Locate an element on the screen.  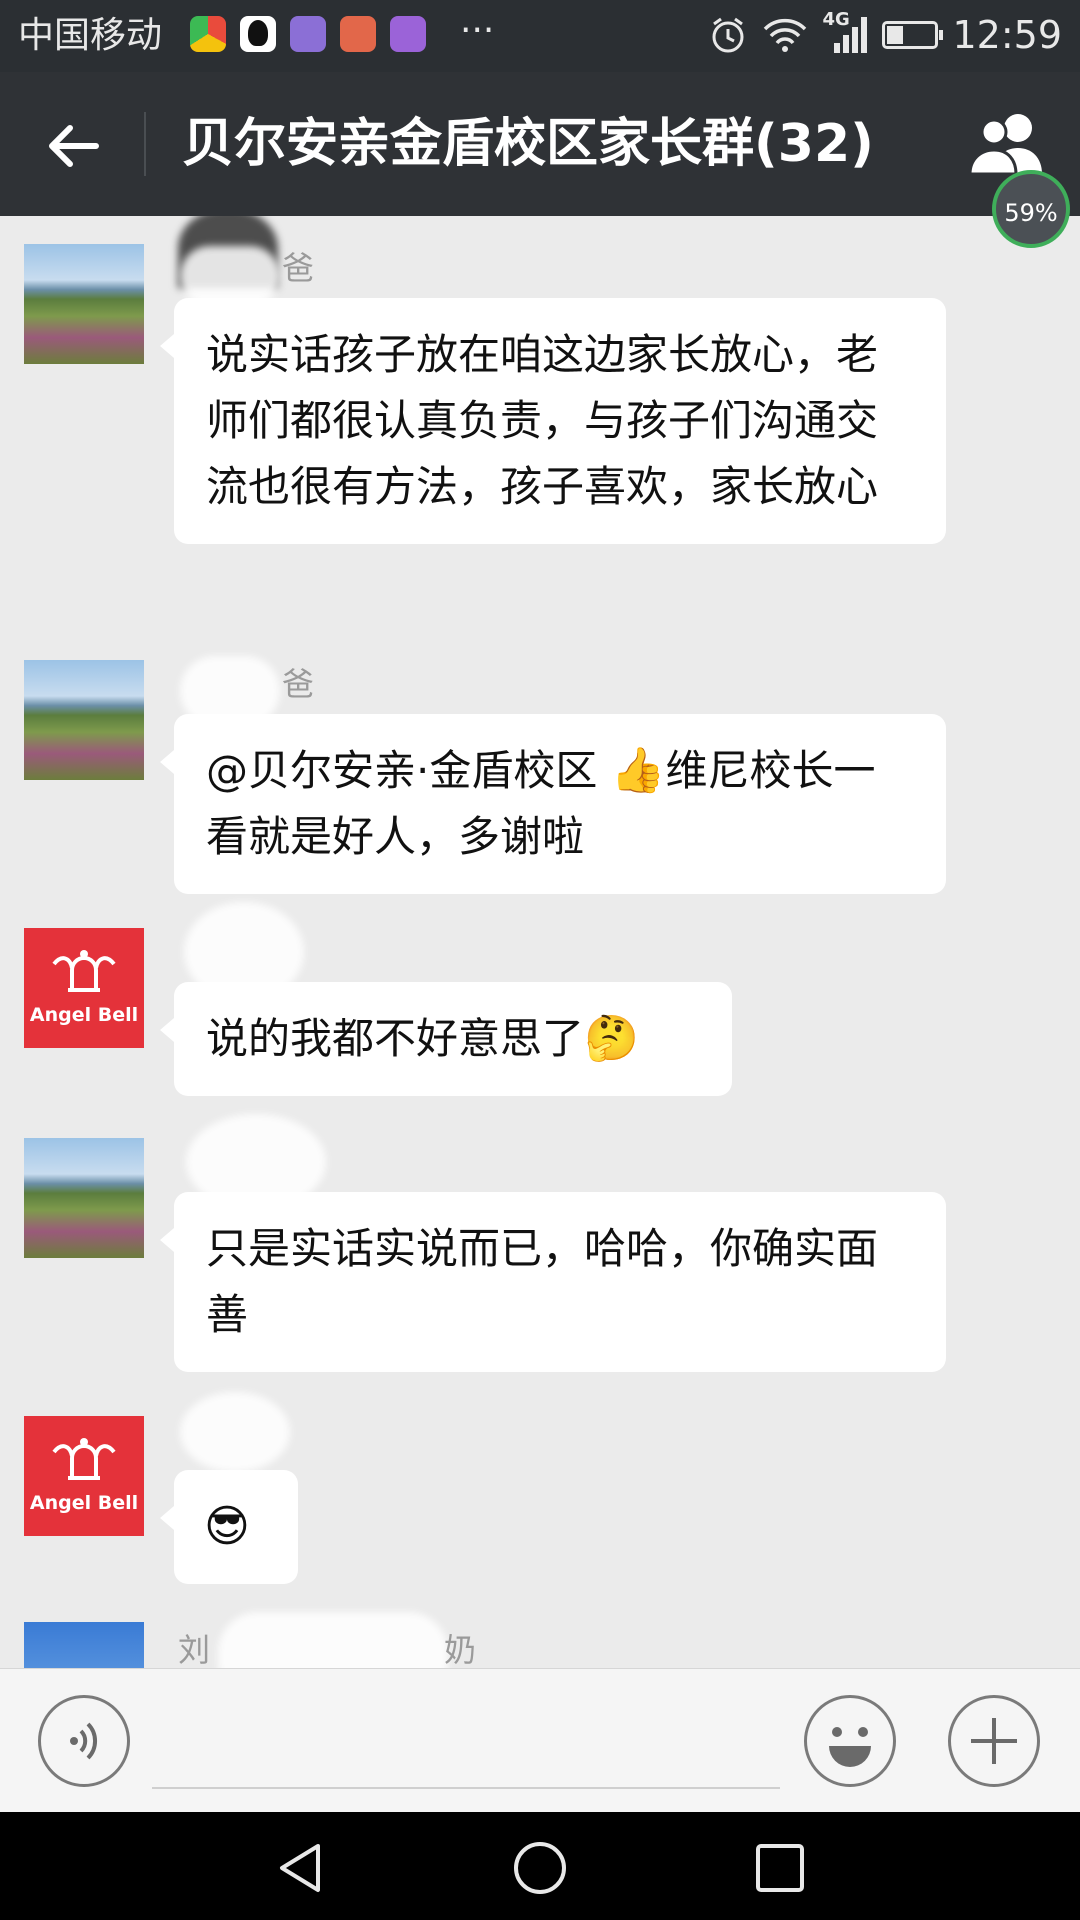
status-indicators: 4G 12:59 is located at coordinates (885, 34).